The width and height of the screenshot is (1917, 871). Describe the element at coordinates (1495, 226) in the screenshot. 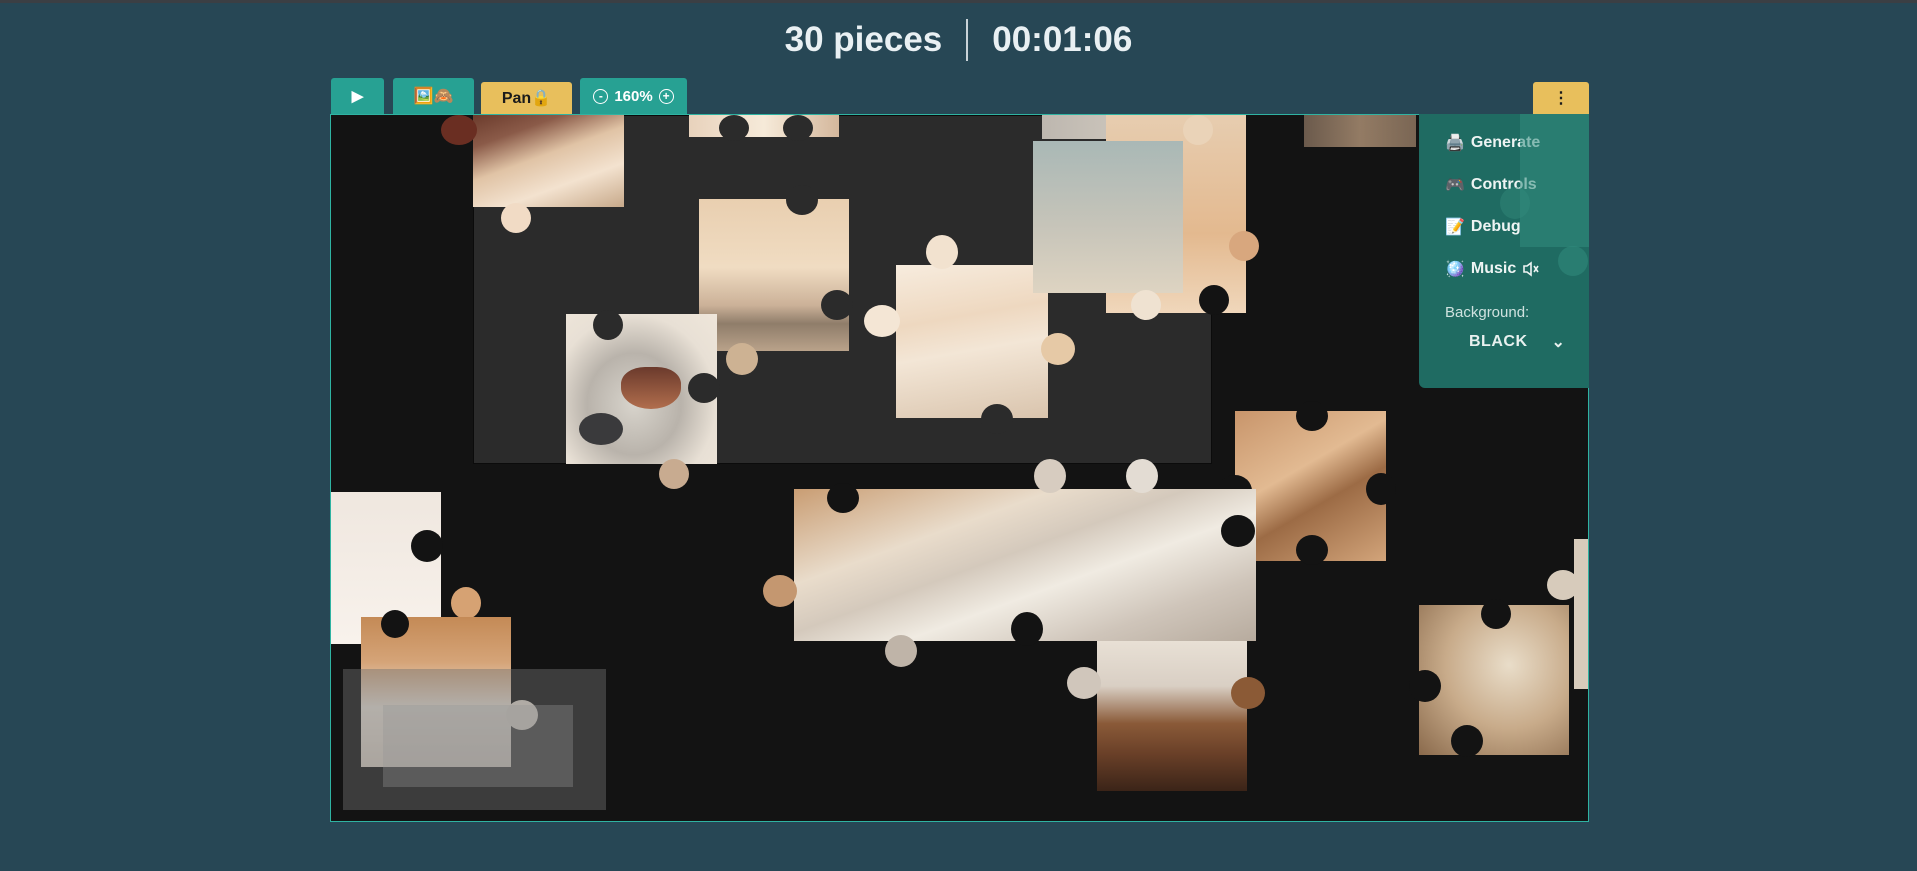

I see `menu-item-label: Debug` at that location.